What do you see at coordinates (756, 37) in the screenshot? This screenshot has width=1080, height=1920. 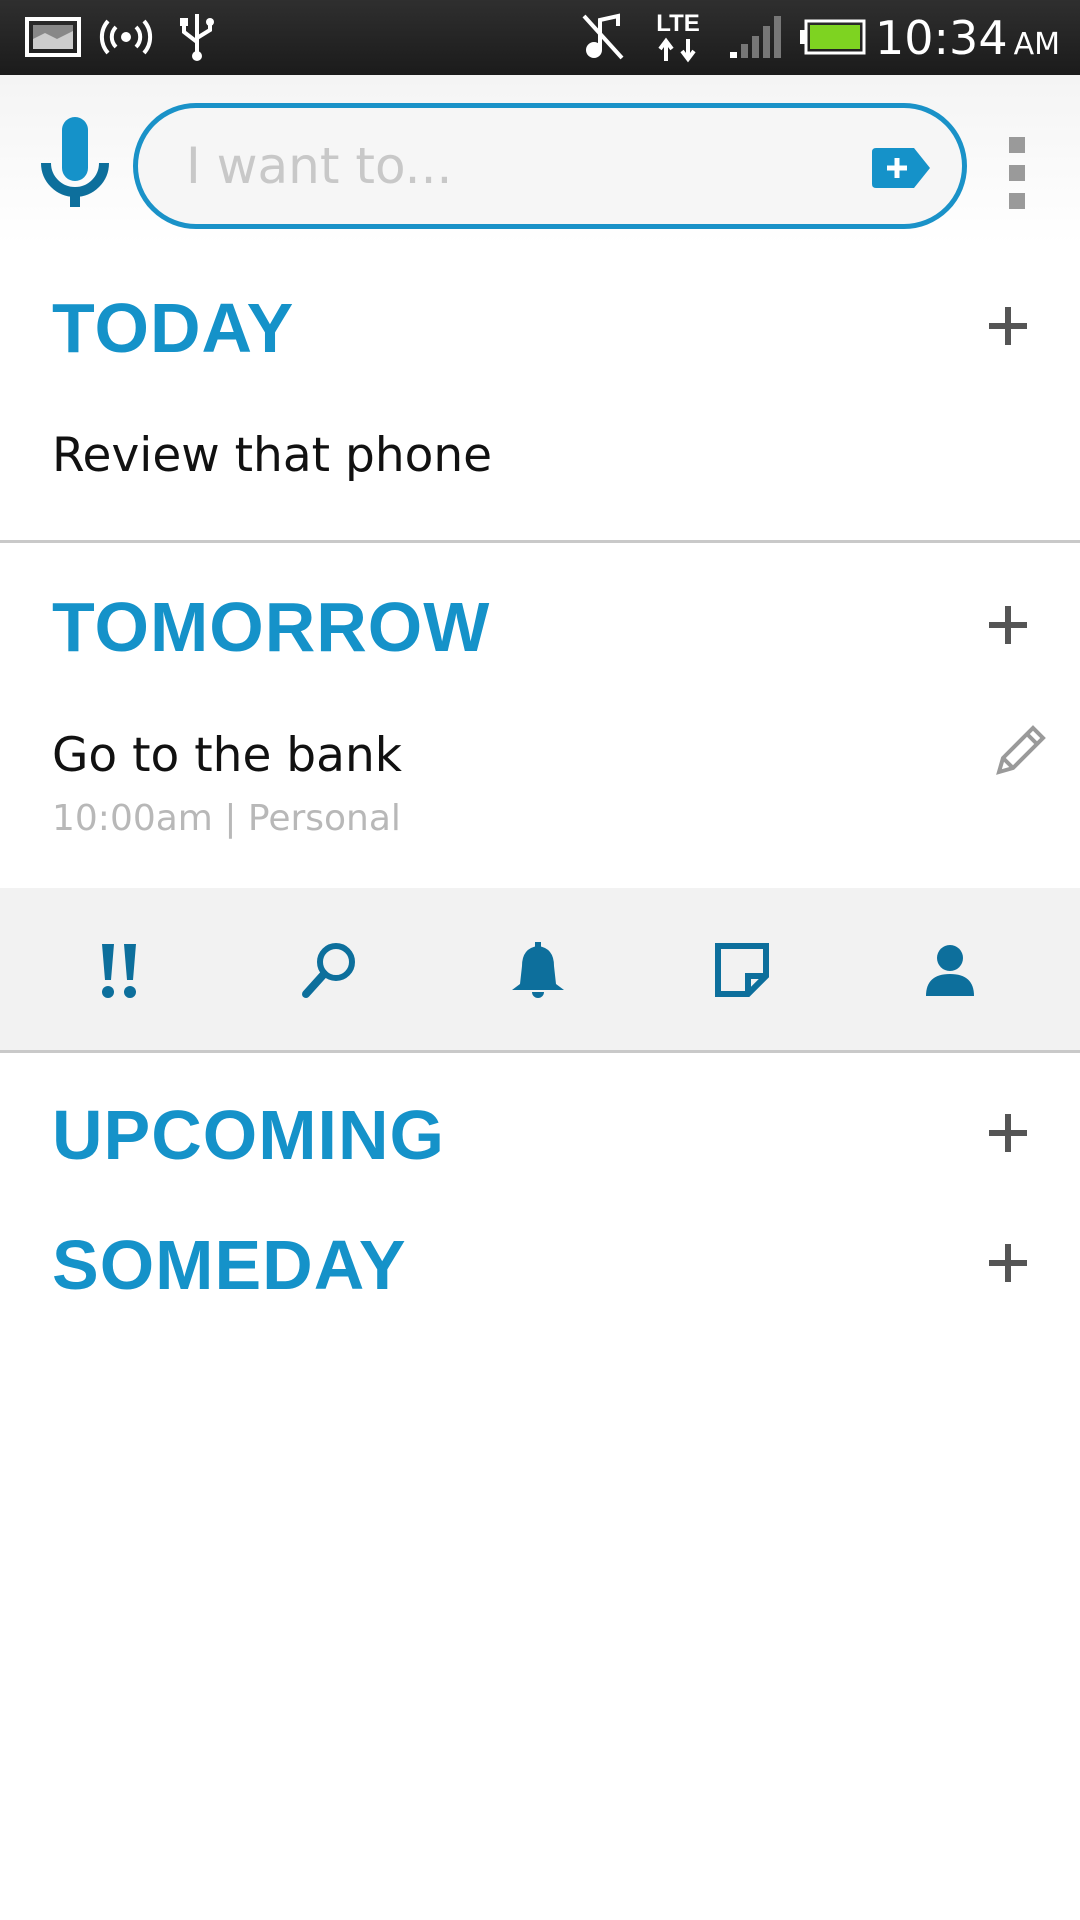 I see `signal-icon` at bounding box center [756, 37].